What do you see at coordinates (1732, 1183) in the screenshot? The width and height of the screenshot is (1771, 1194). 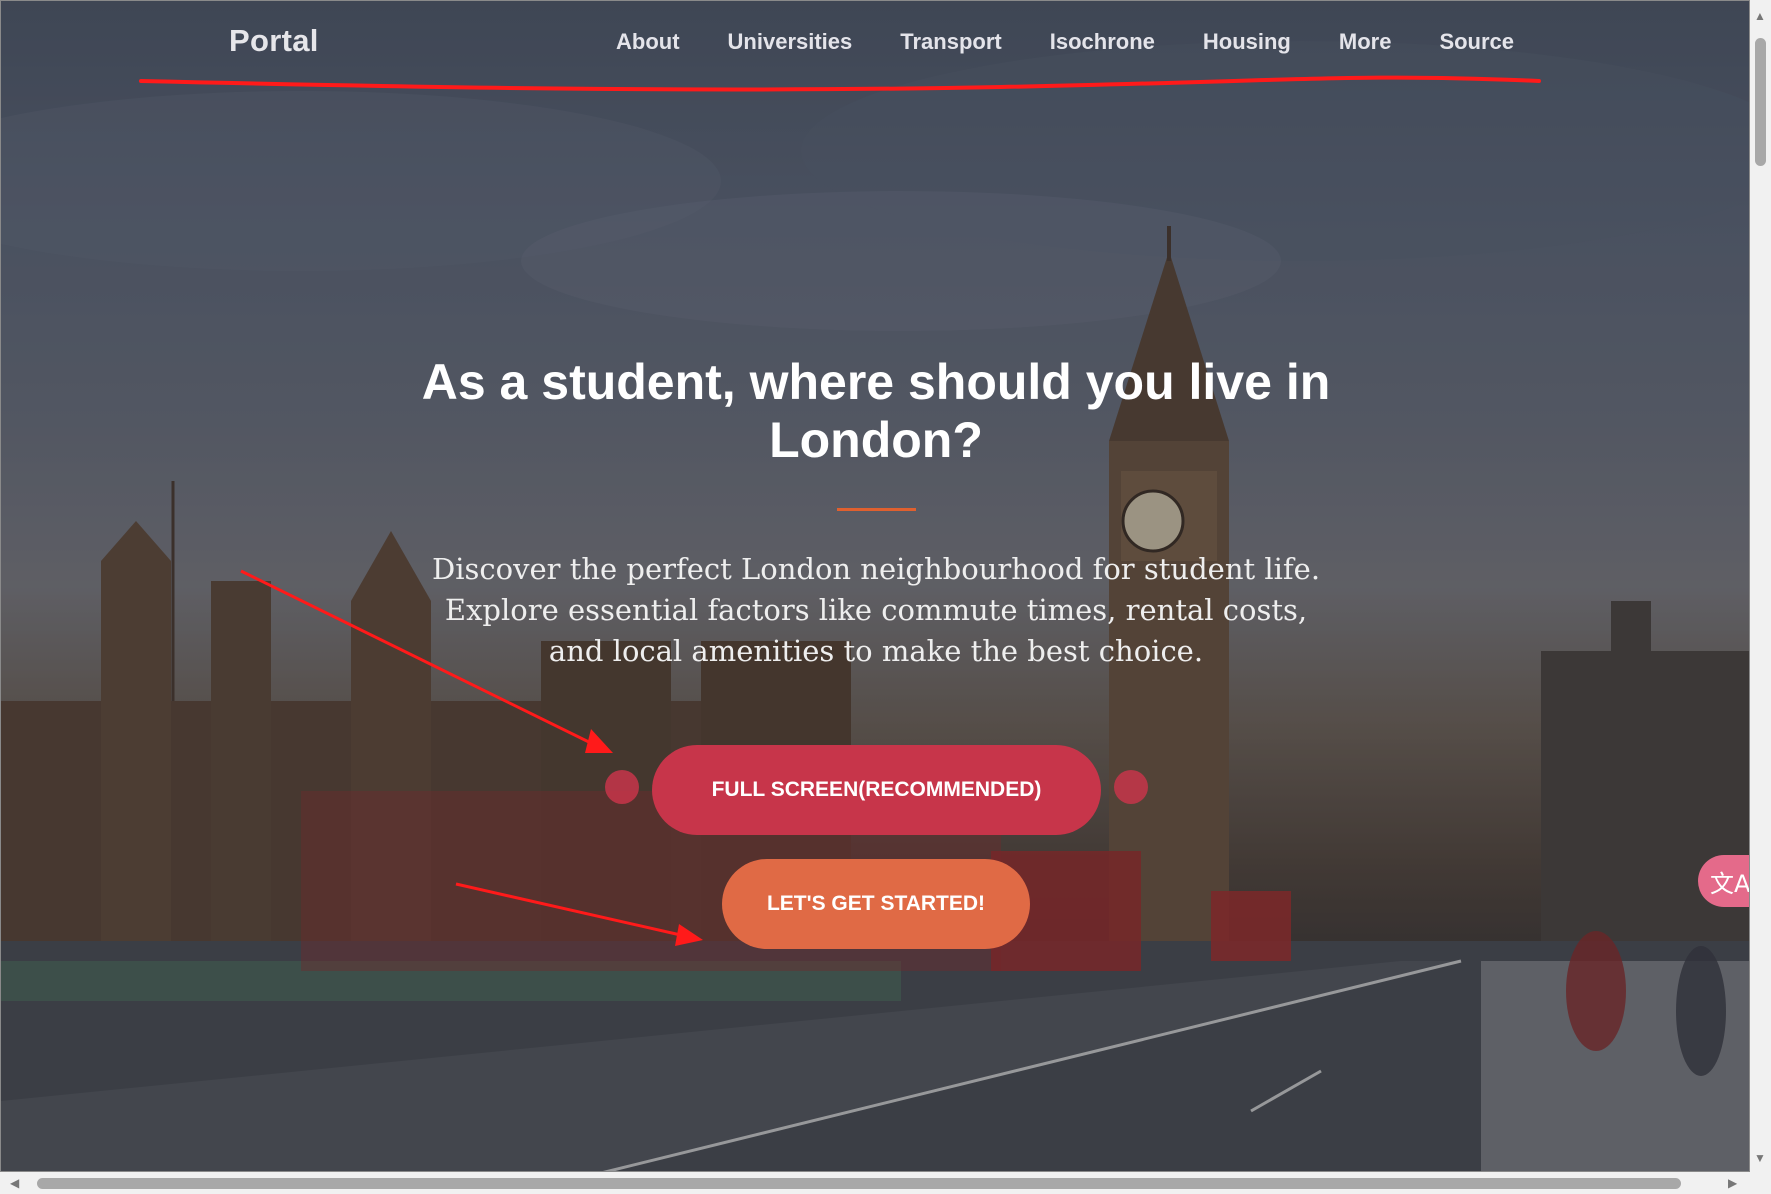 I see `scroll-right-icon: ▶` at bounding box center [1732, 1183].